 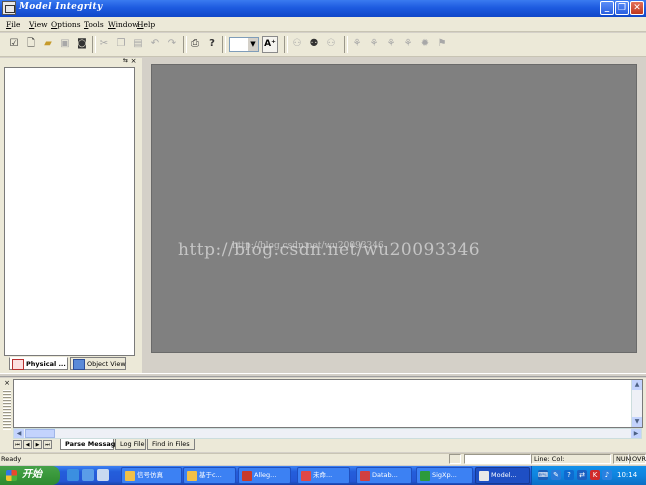 I want to click on find-all-icon: ⚇, so click(x=331, y=44).